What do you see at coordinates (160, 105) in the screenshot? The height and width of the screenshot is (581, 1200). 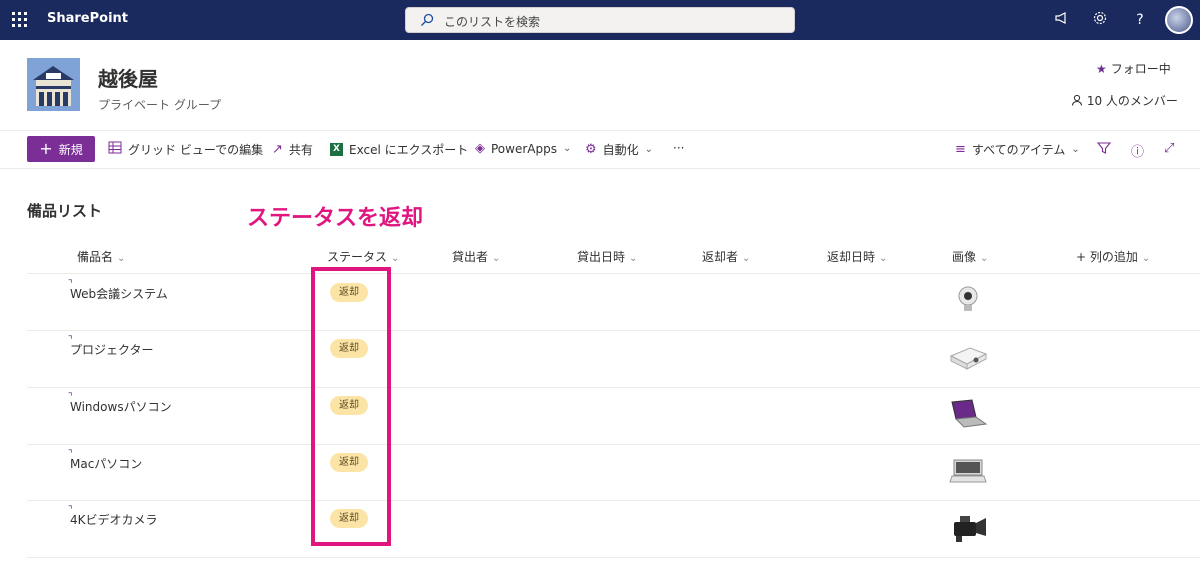 I see `site-subtitle: プライベート グループ` at bounding box center [160, 105].